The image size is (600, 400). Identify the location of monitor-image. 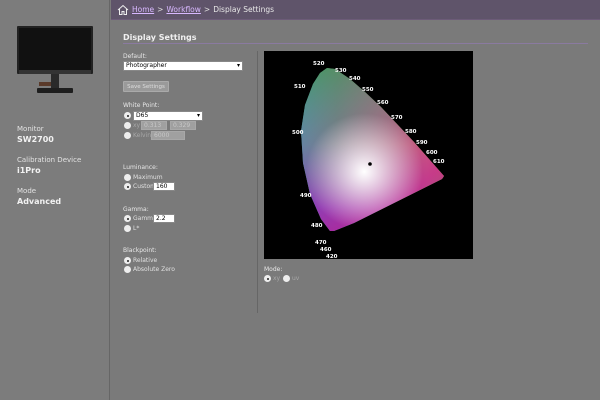
(55, 59).